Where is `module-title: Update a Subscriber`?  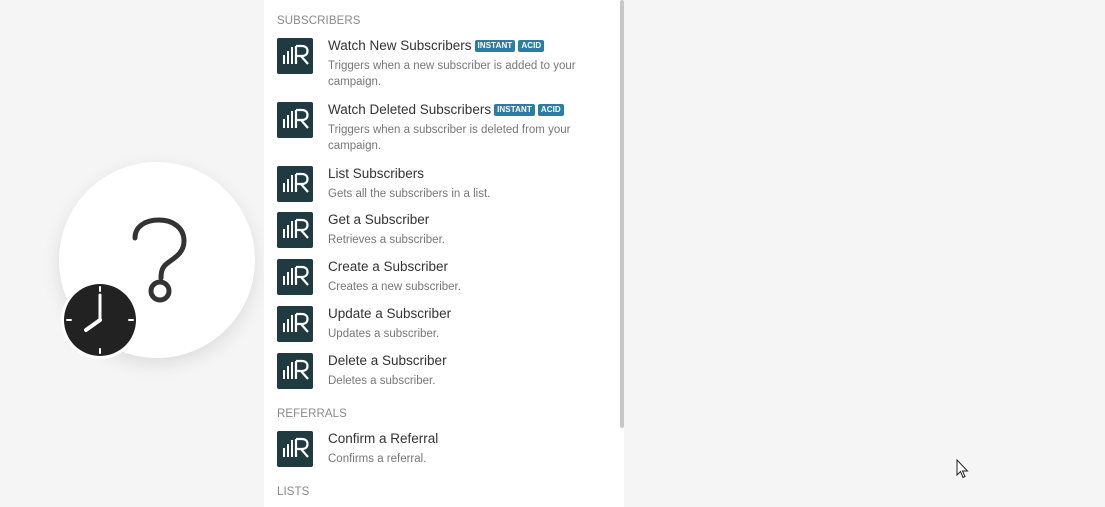 module-title: Update a Subscriber is located at coordinates (389, 313).